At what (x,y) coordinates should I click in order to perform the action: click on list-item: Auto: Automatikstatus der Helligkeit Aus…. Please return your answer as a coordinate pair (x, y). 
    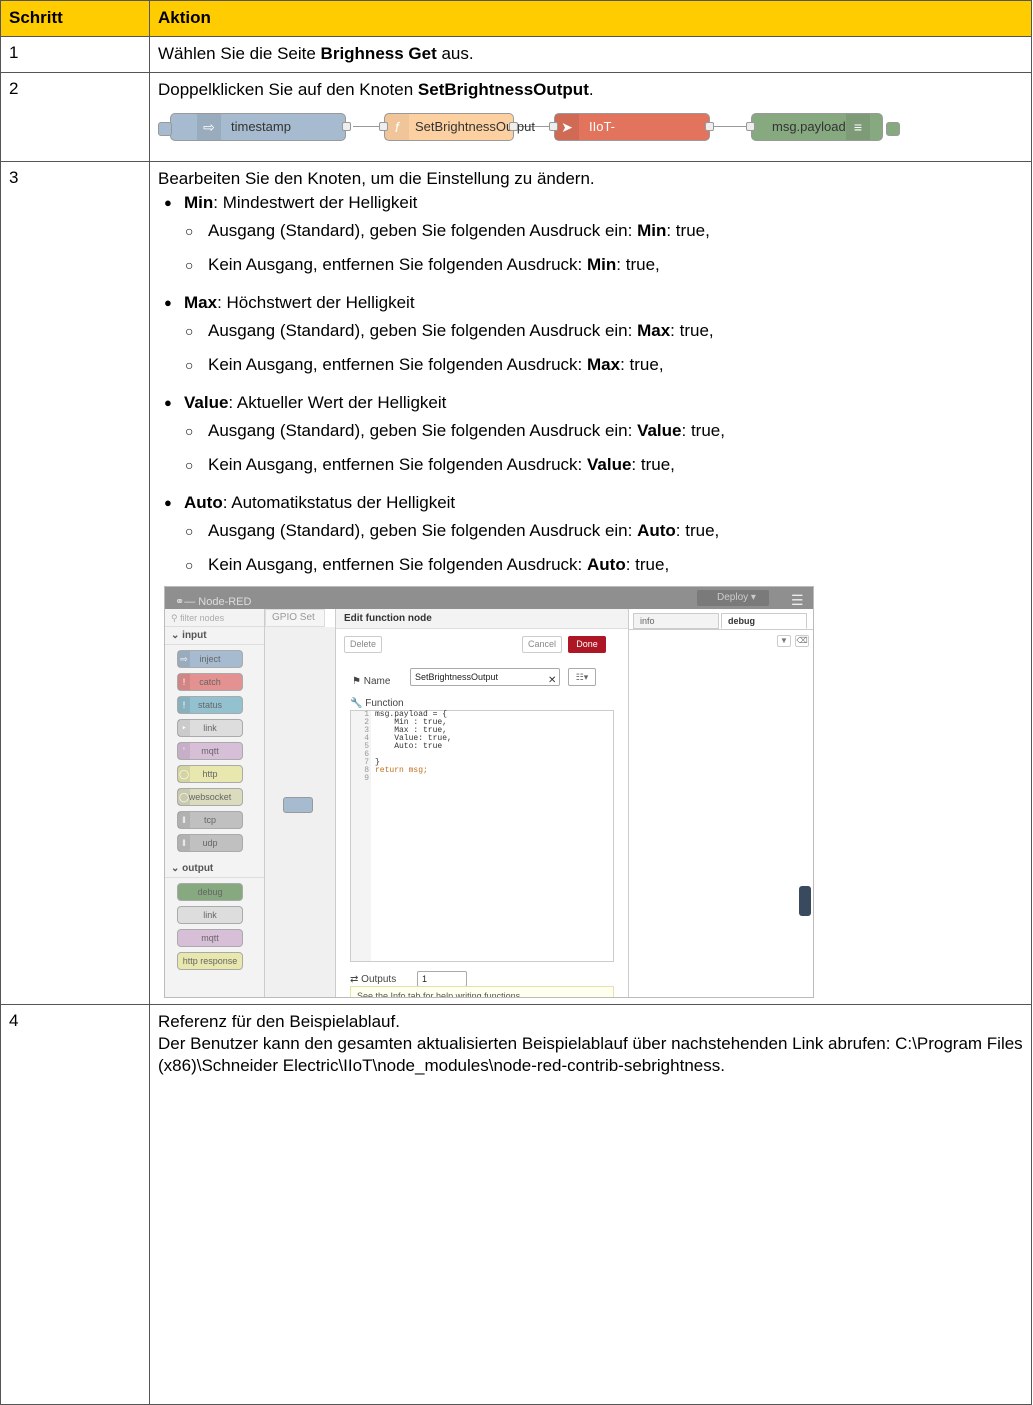
    Looking at the image, I should click on (590, 534).